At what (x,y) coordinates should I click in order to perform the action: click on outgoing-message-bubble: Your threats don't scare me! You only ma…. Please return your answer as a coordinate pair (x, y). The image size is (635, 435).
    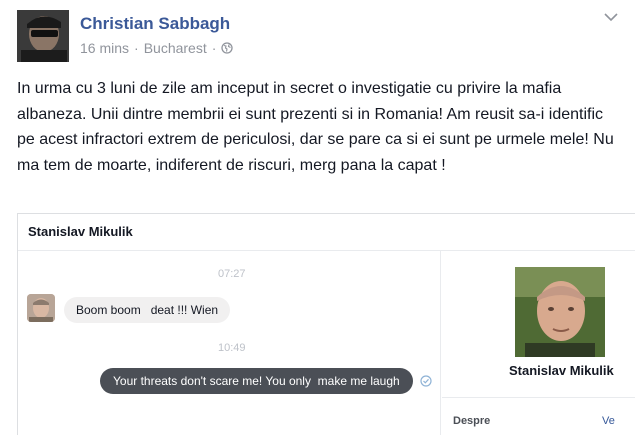
    Looking at the image, I should click on (256, 381).